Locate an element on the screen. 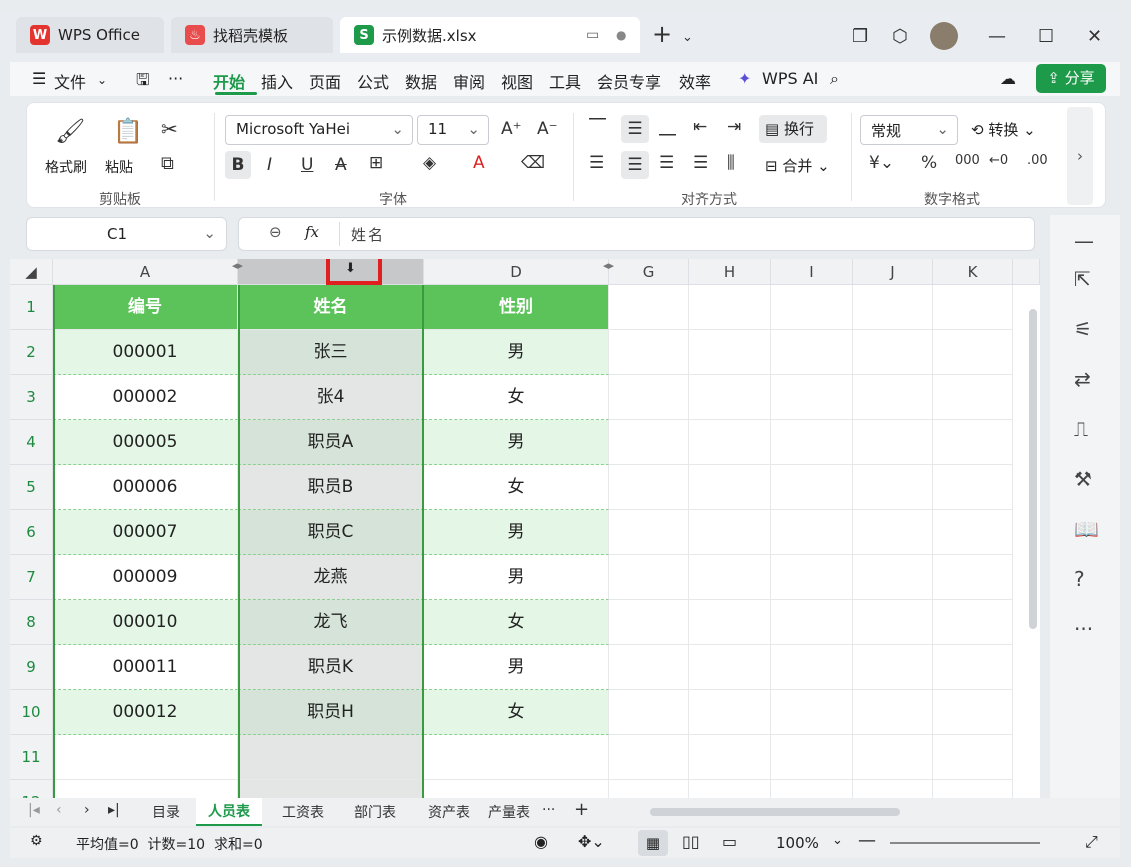 The height and width of the screenshot is (867, 1131). table-header-cell: 姓名 is located at coordinates (331, 307).